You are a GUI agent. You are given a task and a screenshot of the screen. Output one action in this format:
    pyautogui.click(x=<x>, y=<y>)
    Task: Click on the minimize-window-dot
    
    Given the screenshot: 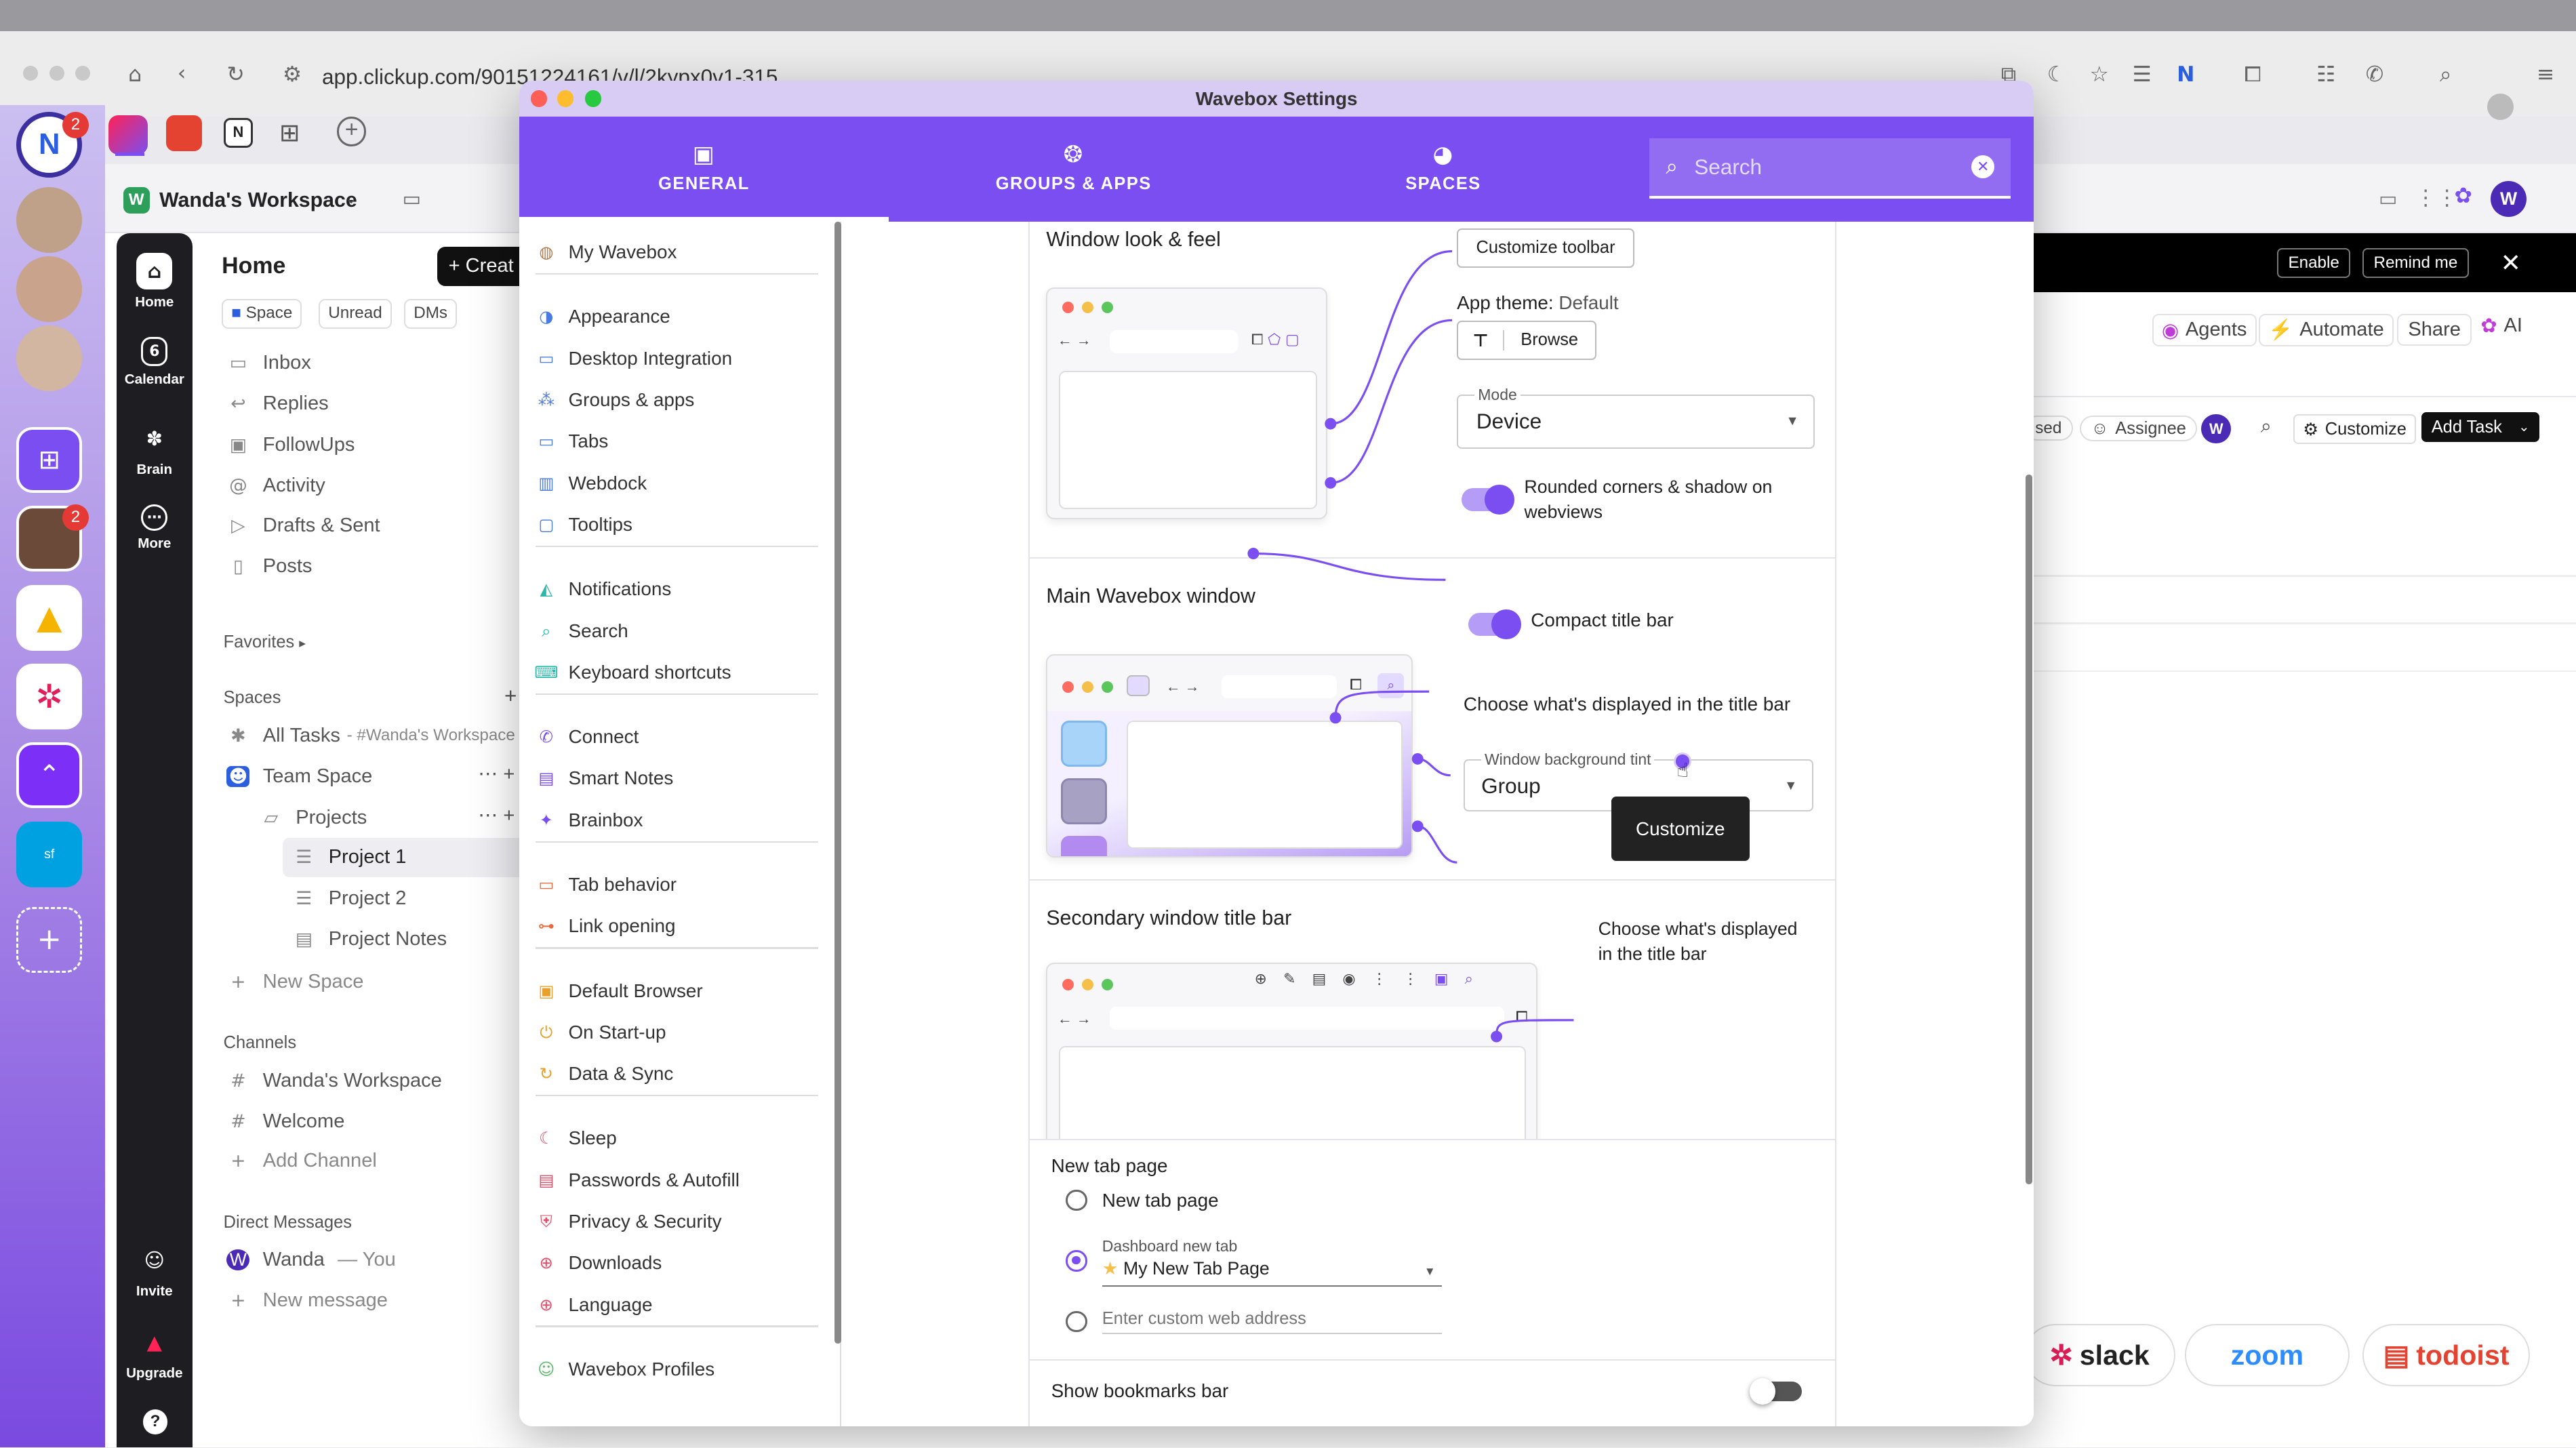 What is the action you would take?
    pyautogui.click(x=565, y=98)
    